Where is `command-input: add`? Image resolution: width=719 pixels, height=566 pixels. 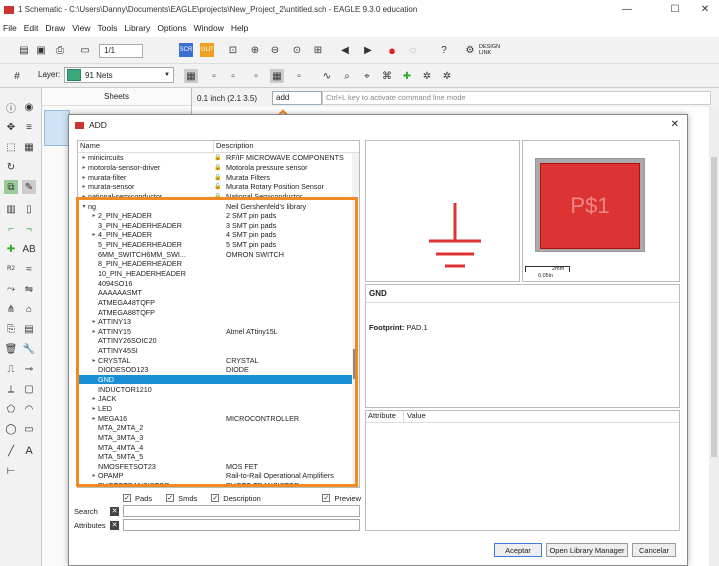 command-input: add is located at coordinates (297, 98).